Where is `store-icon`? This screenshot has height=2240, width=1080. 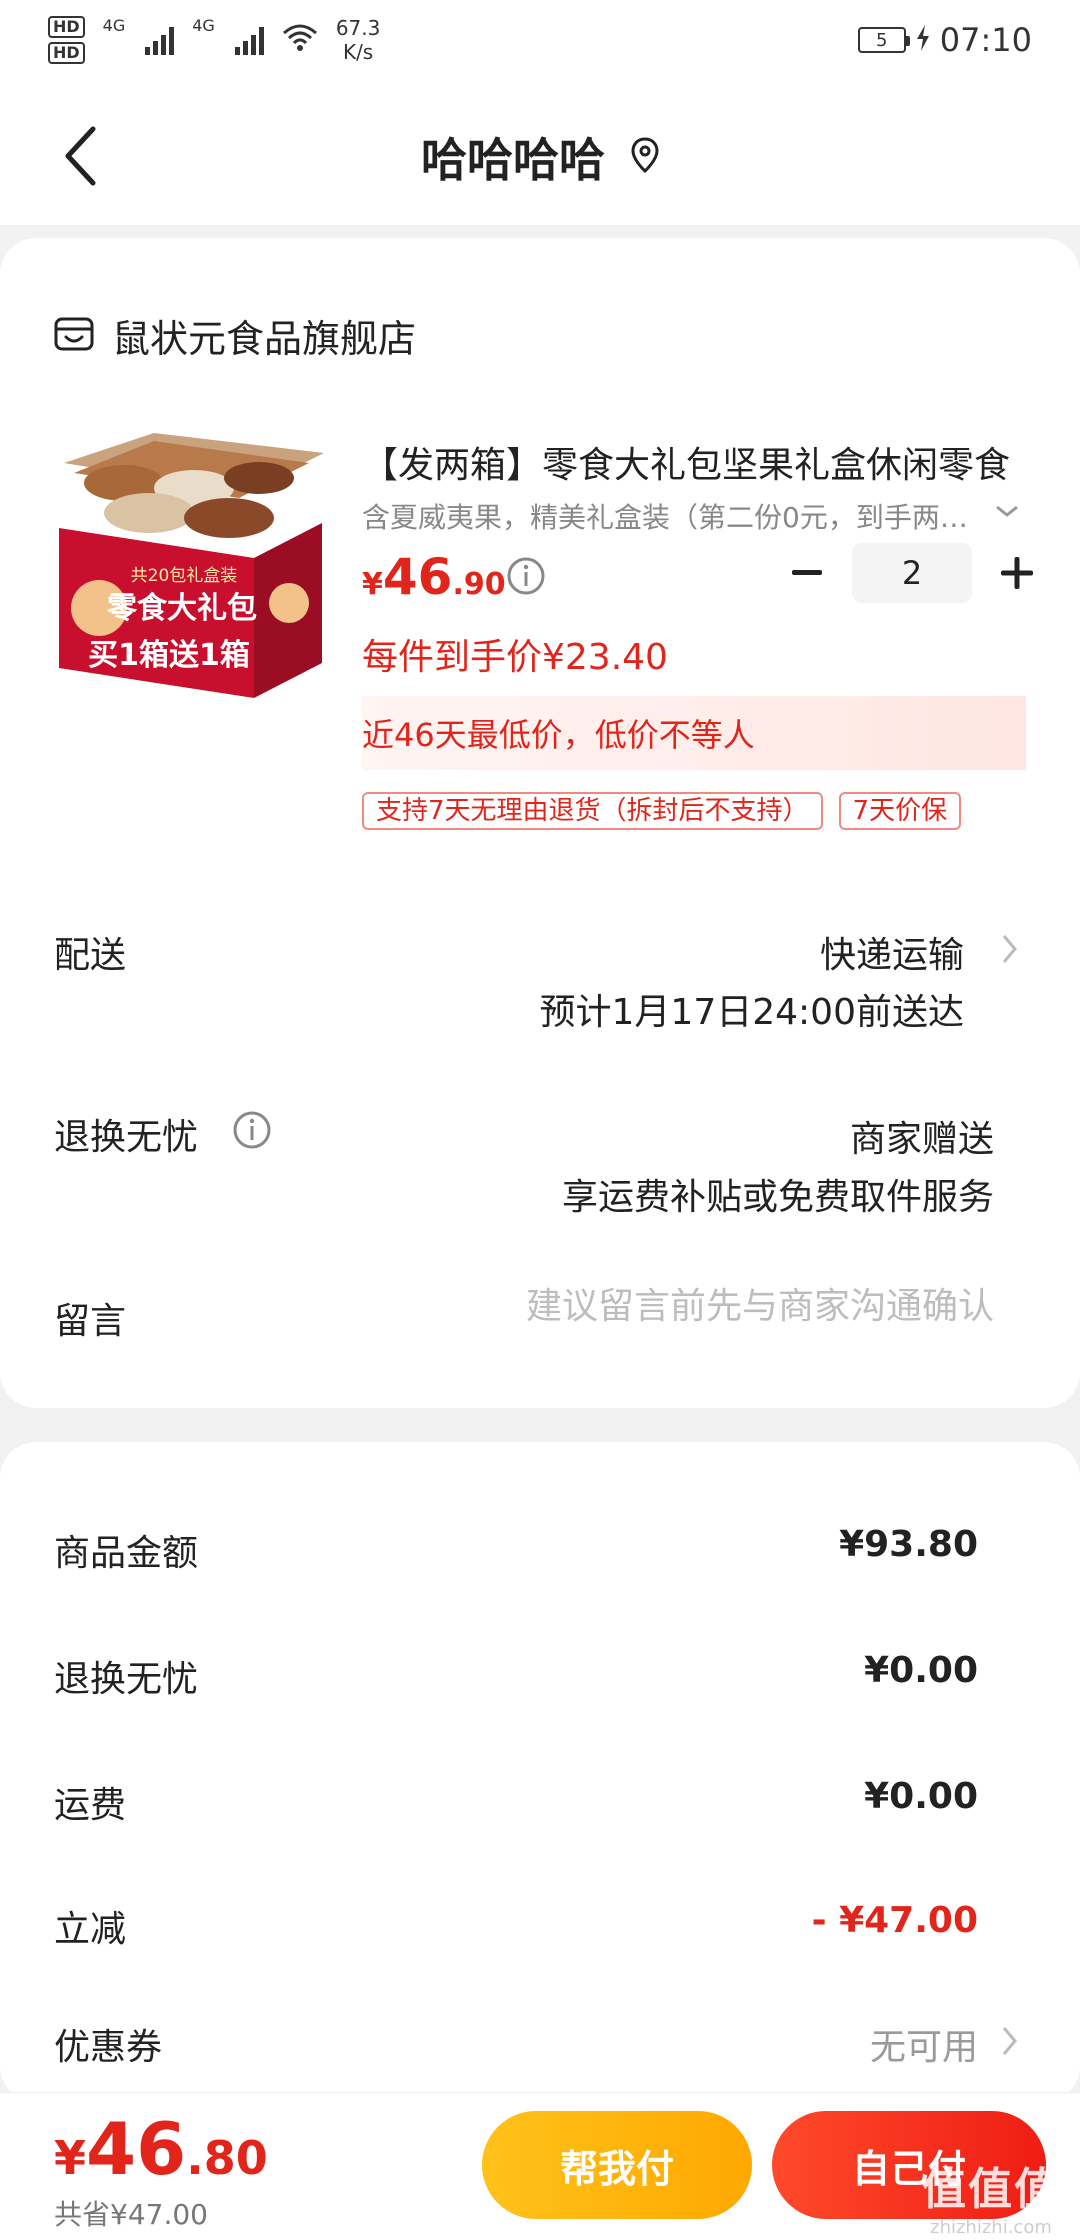
store-icon is located at coordinates (74, 336).